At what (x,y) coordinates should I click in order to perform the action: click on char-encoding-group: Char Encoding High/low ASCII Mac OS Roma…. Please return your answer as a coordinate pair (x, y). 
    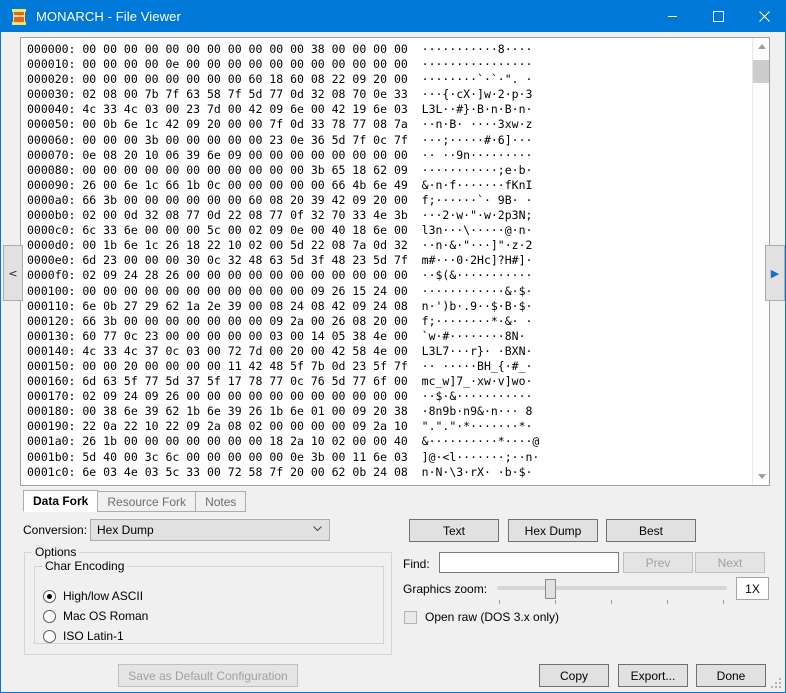
    Looking at the image, I should click on (209, 601).